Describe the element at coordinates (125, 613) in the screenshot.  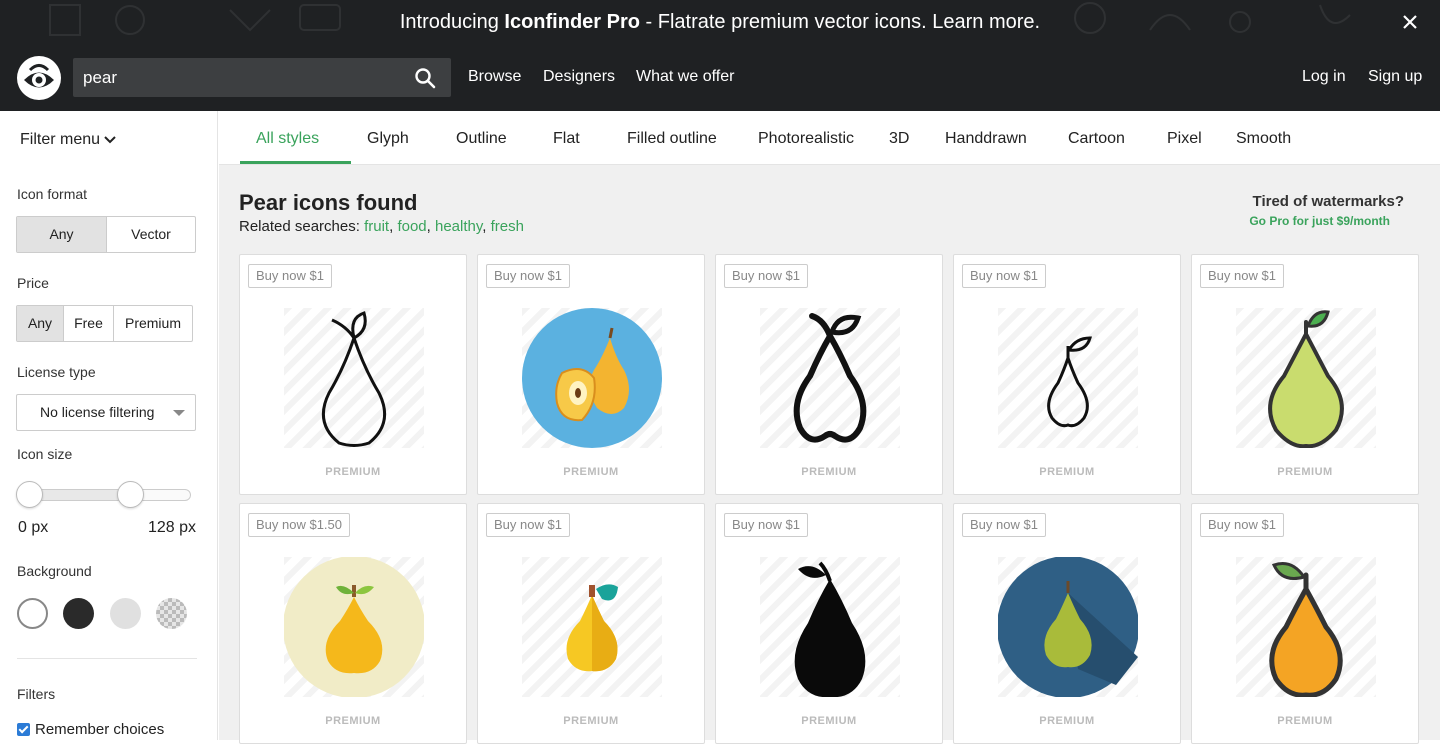
I see `swatch-light-gray` at that location.